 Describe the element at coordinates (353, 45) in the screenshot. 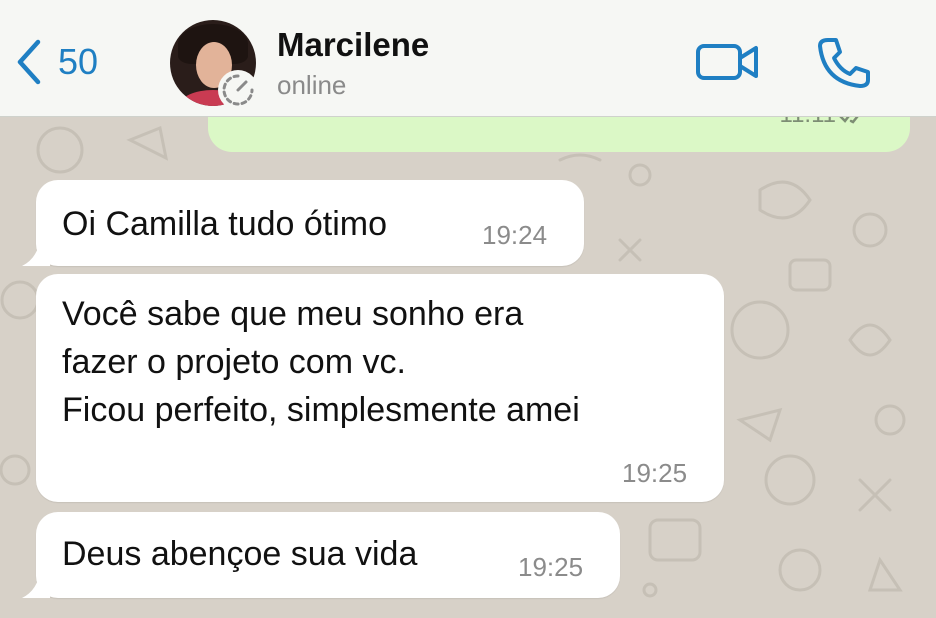

I see `contact-name: Marcilene` at that location.